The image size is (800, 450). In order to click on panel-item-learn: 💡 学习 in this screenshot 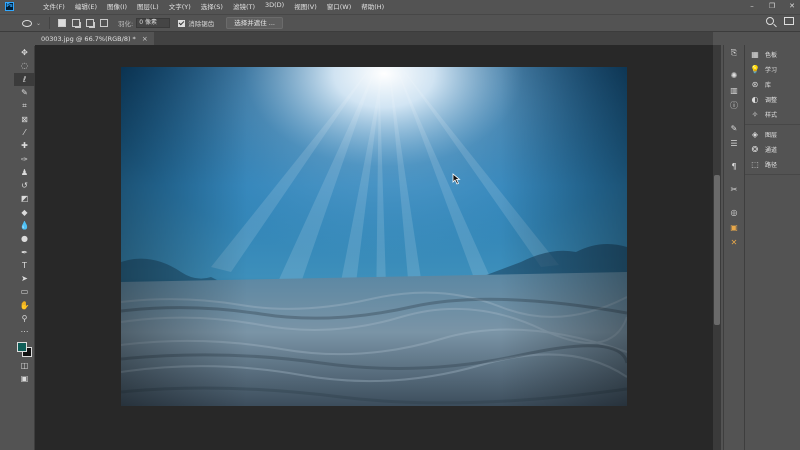, I will do `click(772, 69)`.